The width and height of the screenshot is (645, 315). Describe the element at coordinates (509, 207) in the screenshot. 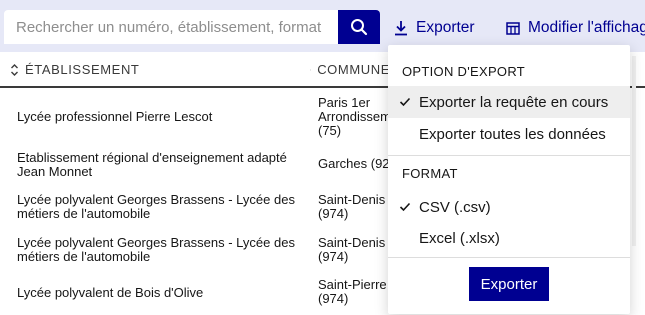

I see `format-csv: CSV (.csv)` at that location.